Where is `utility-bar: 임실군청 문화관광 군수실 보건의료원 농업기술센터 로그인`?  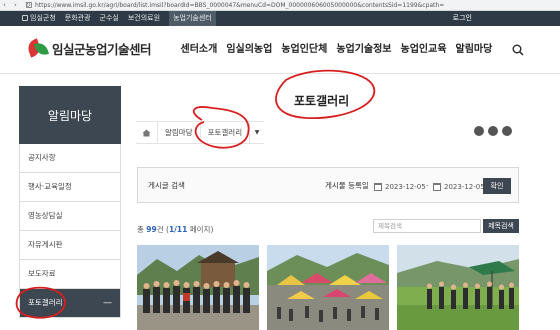 utility-bar: 임실군청 문화관광 군수실 보건의료원 농업기술센터 로그인 is located at coordinates (280, 18).